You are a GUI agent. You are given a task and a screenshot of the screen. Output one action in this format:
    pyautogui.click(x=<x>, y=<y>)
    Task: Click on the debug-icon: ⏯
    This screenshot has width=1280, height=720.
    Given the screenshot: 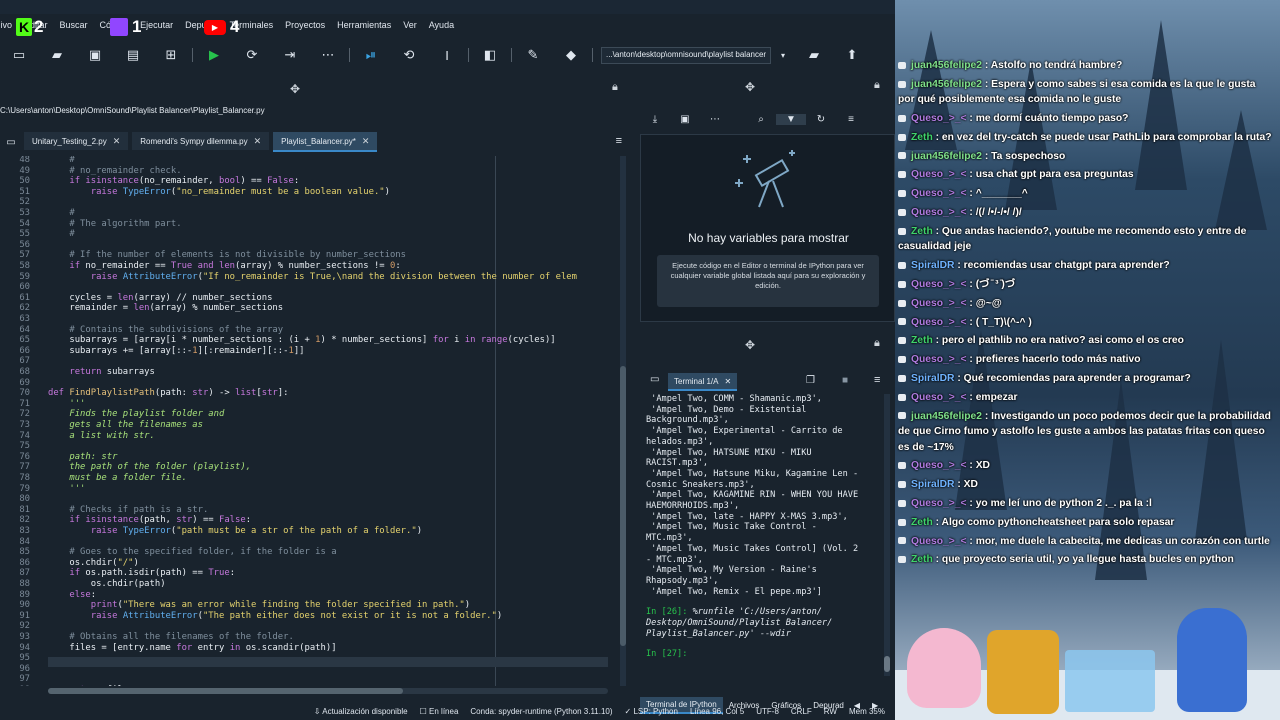 What is the action you would take?
    pyautogui.click(x=371, y=55)
    